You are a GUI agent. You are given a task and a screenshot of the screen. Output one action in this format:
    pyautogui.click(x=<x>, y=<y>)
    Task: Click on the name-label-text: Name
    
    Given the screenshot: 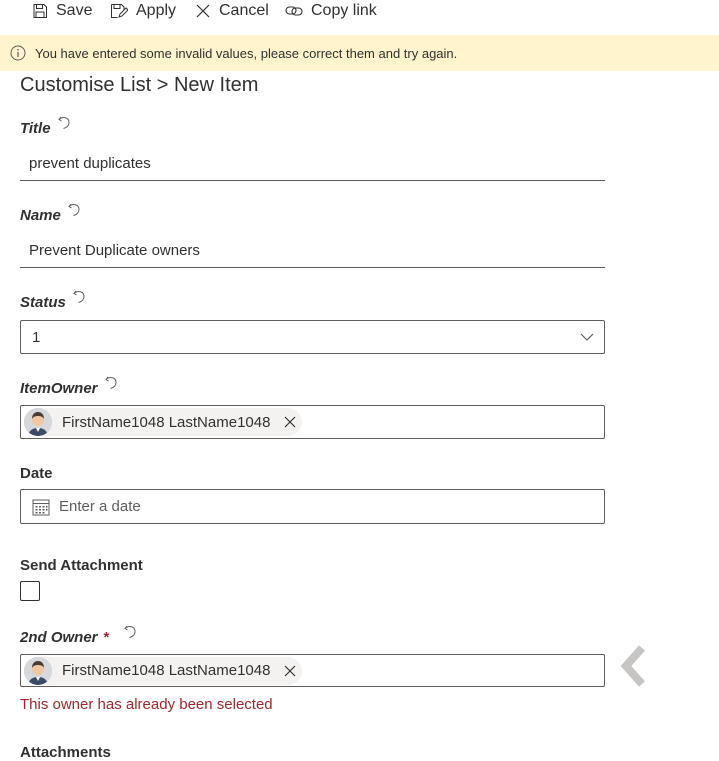 What is the action you would take?
    pyautogui.click(x=40, y=215)
    